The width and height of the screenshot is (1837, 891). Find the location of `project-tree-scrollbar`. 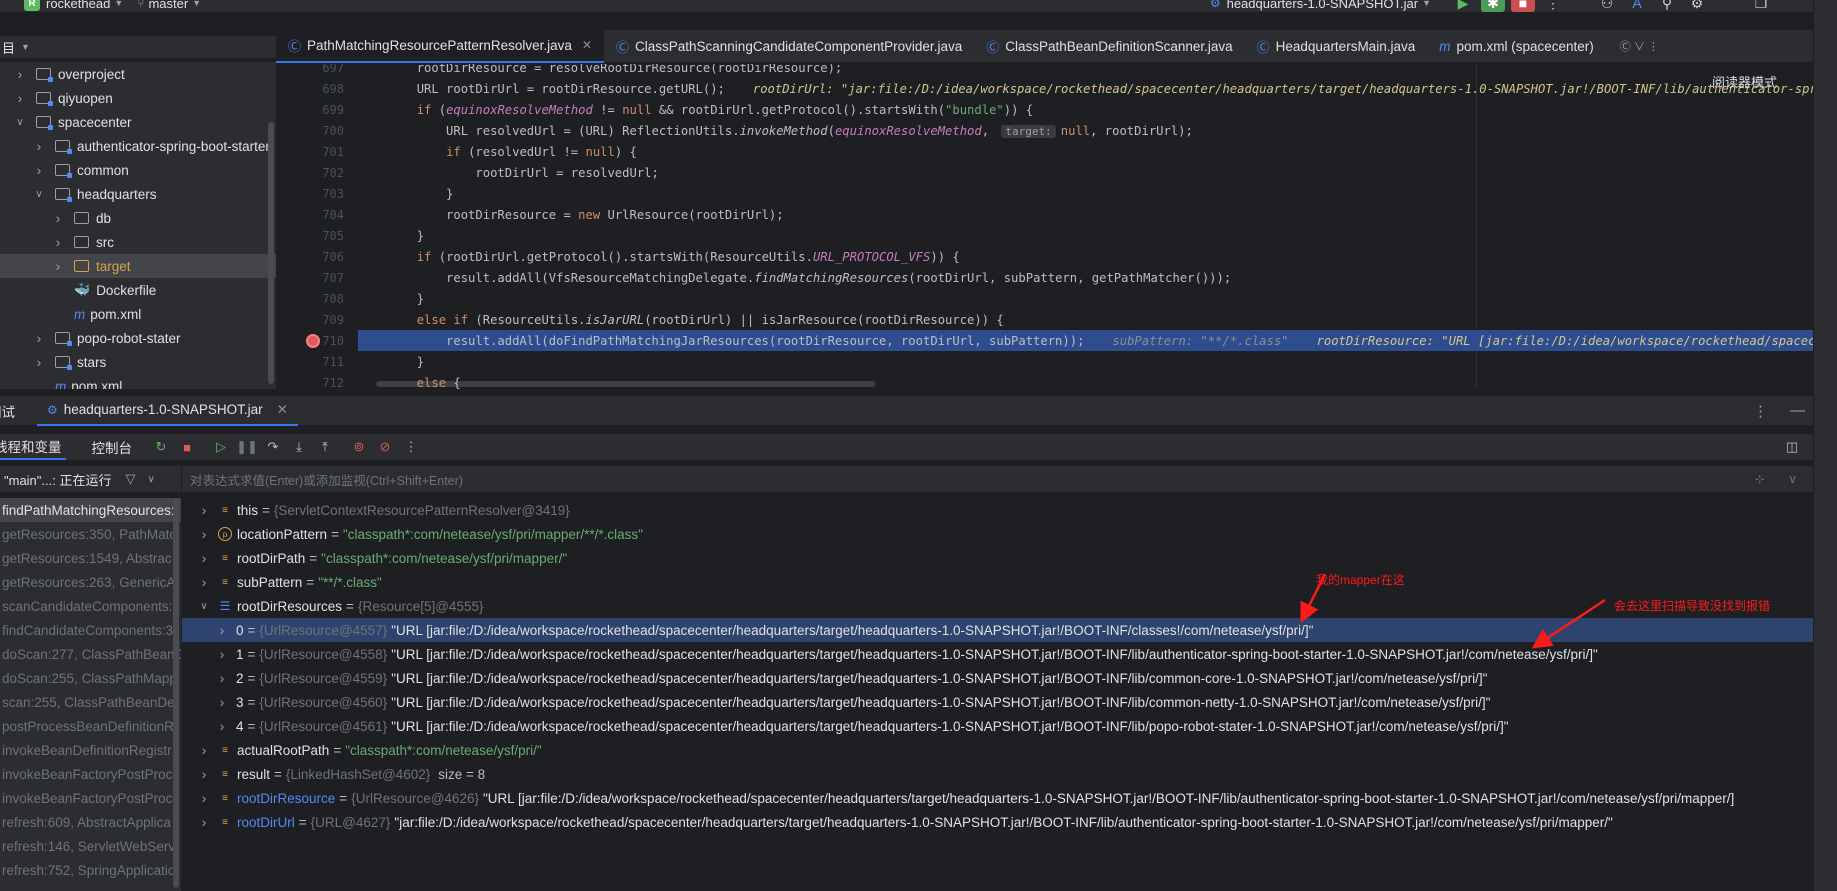

project-tree-scrollbar is located at coordinates (271, 253).